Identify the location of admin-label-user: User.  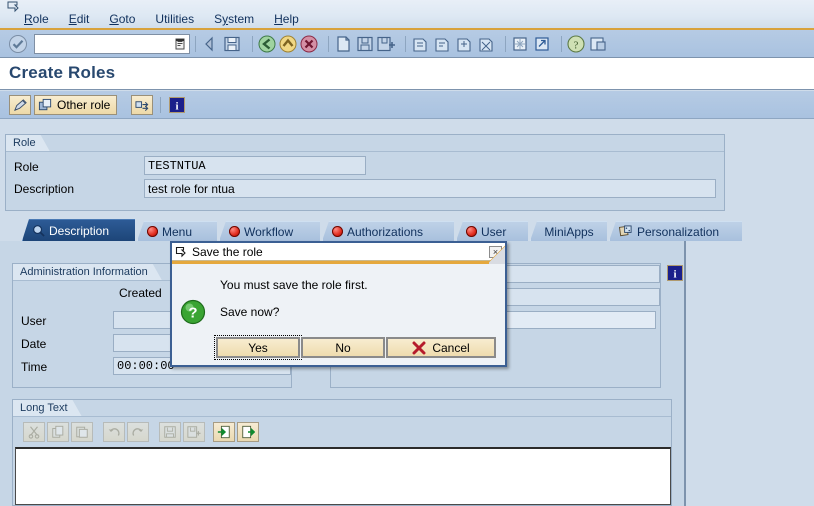
(34, 321).